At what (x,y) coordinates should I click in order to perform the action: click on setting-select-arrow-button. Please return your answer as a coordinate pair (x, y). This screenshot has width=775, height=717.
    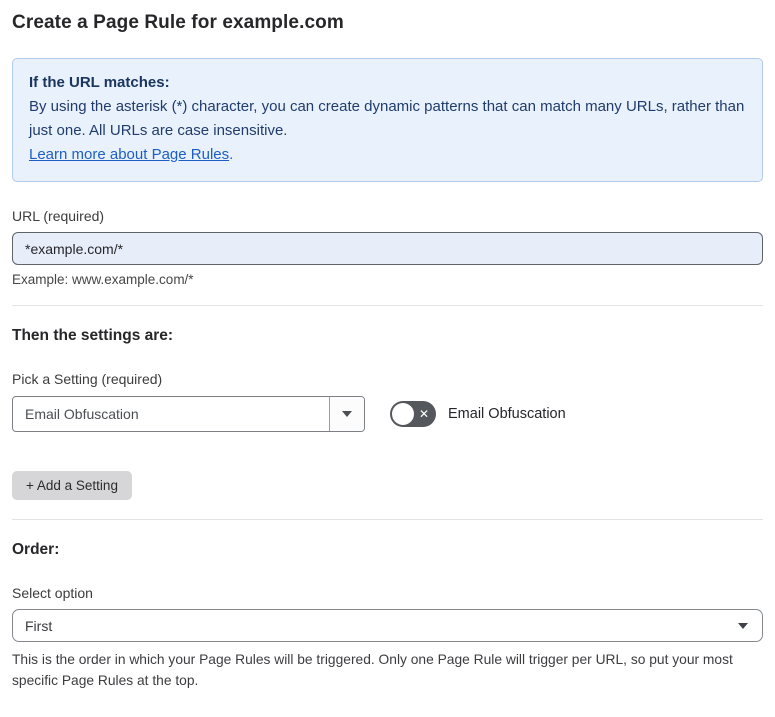
    Looking at the image, I should click on (346, 414).